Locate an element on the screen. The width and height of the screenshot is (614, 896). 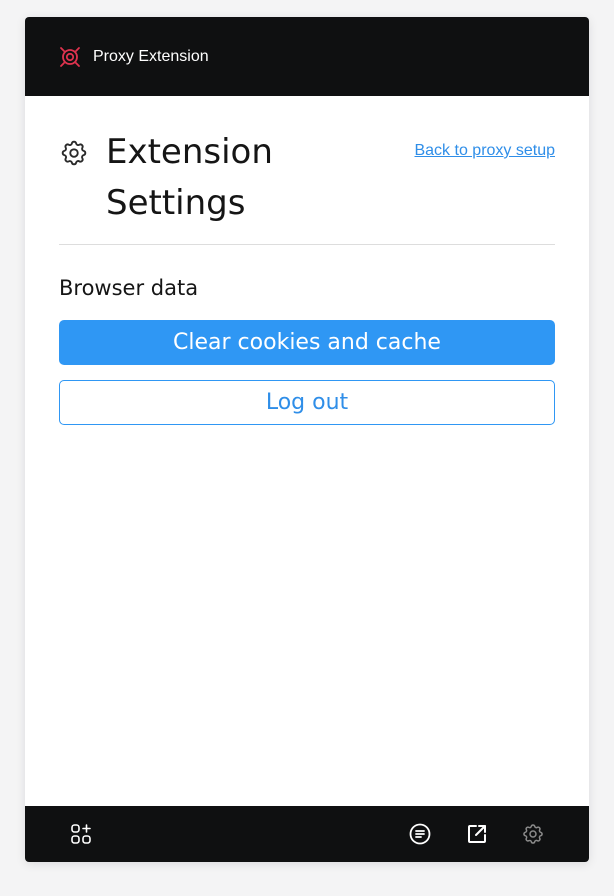
top-bar: Proxy Extension is located at coordinates (307, 56).